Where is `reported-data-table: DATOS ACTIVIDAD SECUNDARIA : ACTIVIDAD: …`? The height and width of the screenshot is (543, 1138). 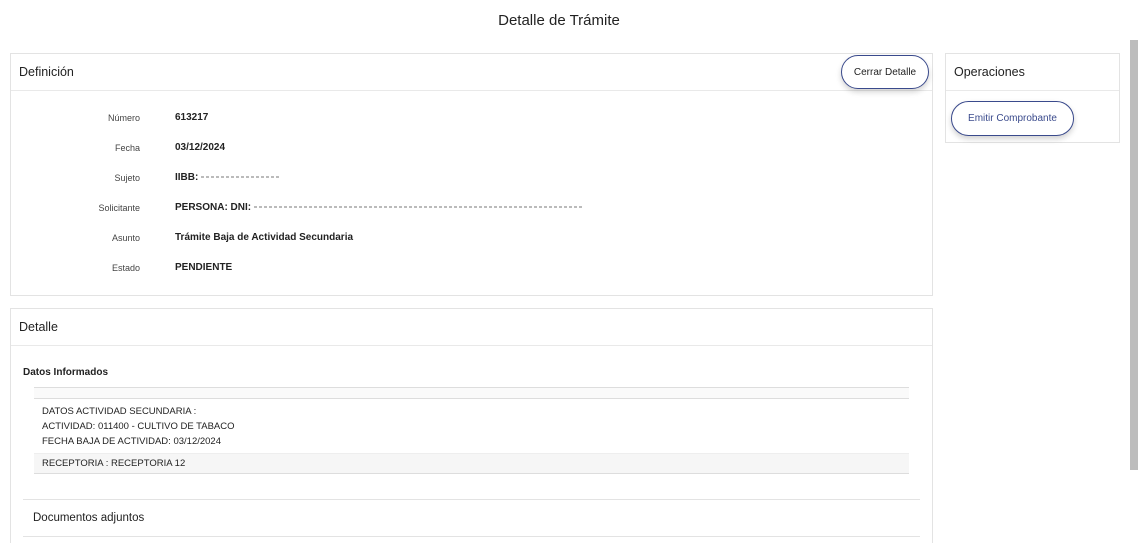
reported-data-table: DATOS ACTIVIDAD SECUNDARIA : ACTIVIDAD: … is located at coordinates (471, 430).